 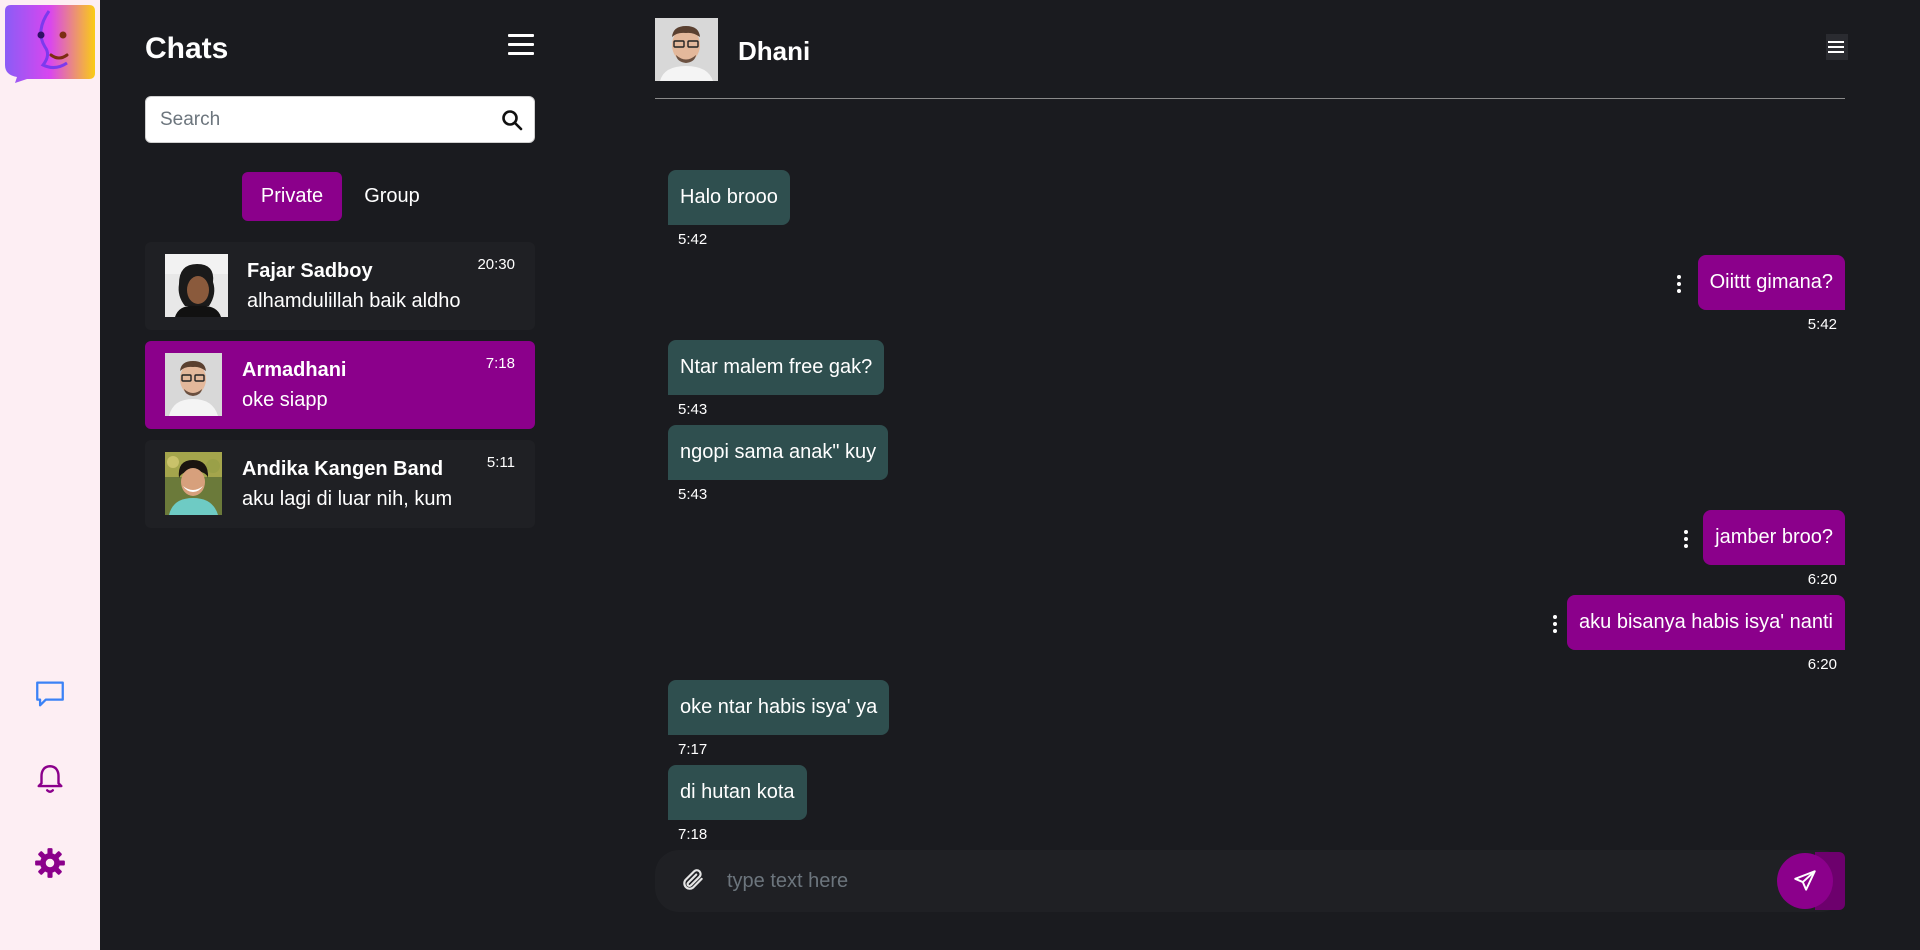 What do you see at coordinates (50, 44) in the screenshot?
I see `app-logo` at bounding box center [50, 44].